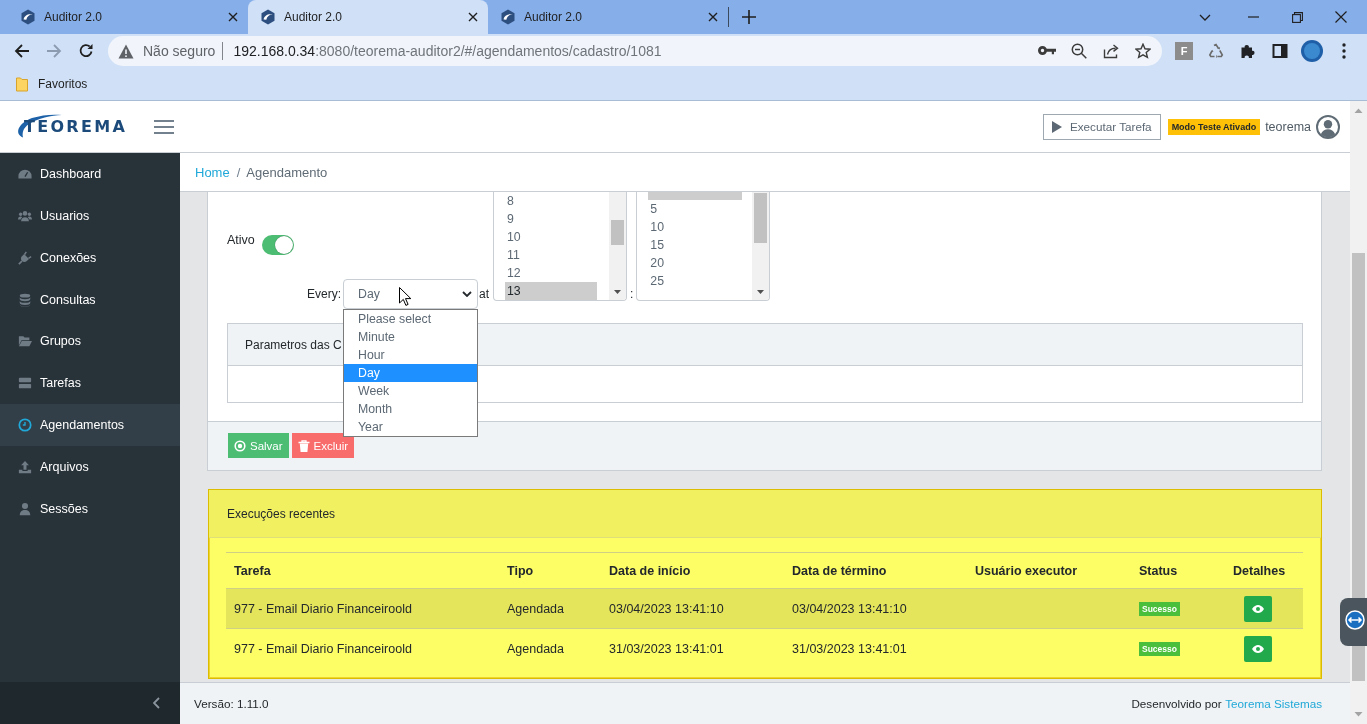 This screenshot has height=724, width=1367. Describe the element at coordinates (1216, 51) in the screenshot. I see `recycle-icon` at that location.